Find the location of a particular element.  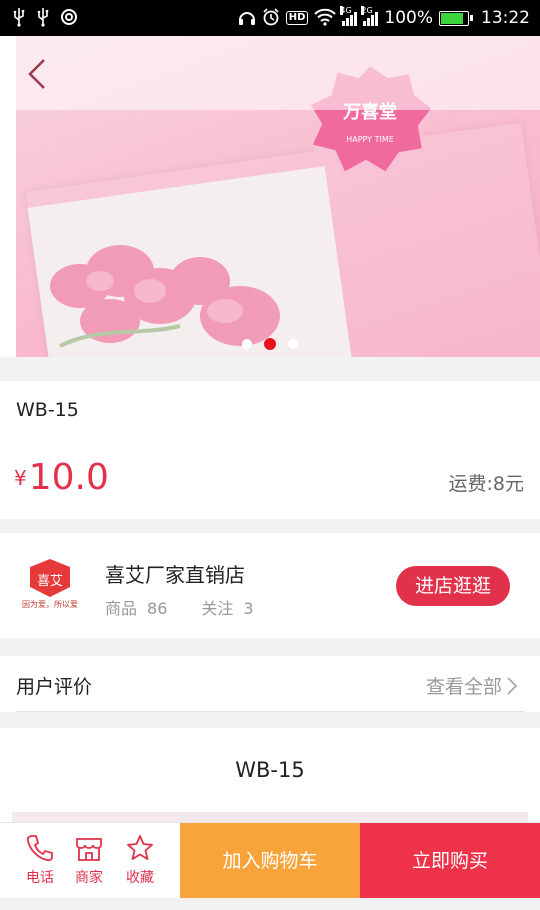

product-price: ¥10.0 is located at coordinates (61, 477).